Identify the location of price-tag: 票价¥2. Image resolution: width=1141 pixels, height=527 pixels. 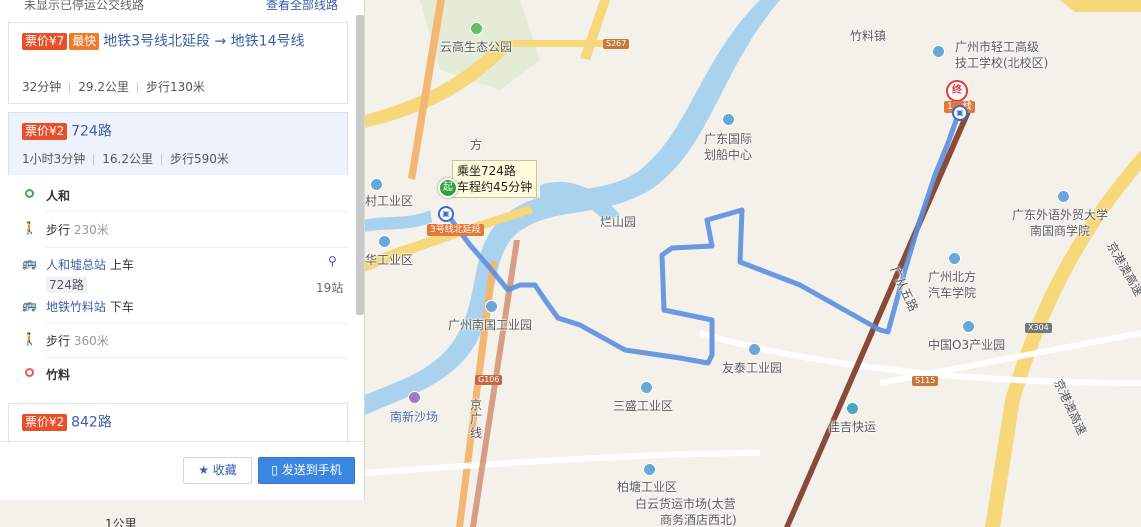
(45, 131).